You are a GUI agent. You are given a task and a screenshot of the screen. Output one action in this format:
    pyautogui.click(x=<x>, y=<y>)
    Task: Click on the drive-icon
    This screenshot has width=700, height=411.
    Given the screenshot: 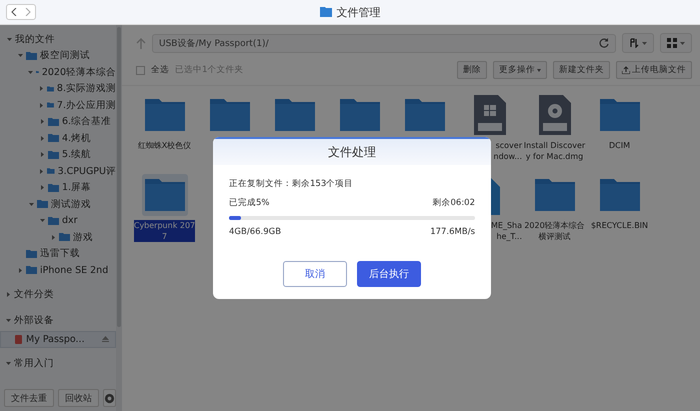 What is the action you would take?
    pyautogui.click(x=18, y=339)
    